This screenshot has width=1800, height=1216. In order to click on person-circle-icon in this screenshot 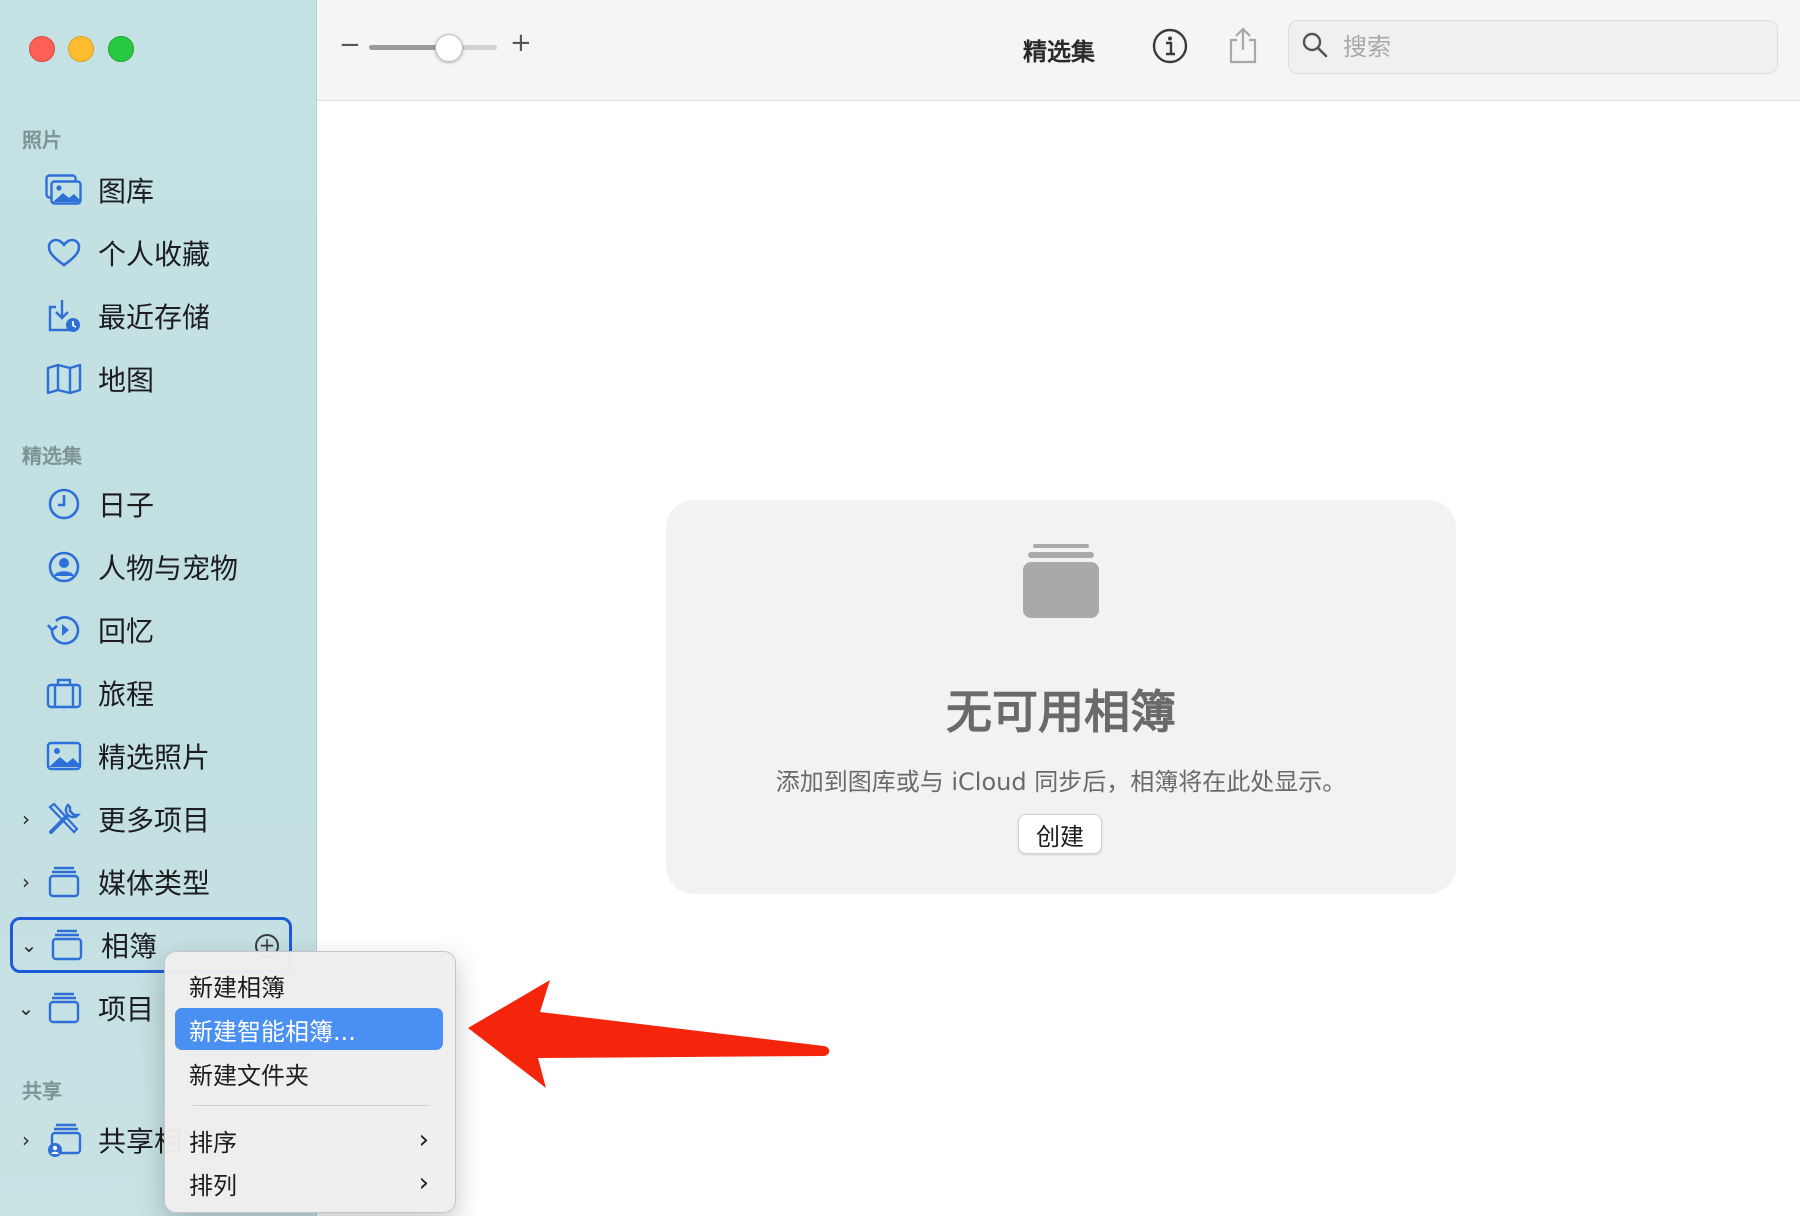, I will do `click(64, 567)`.